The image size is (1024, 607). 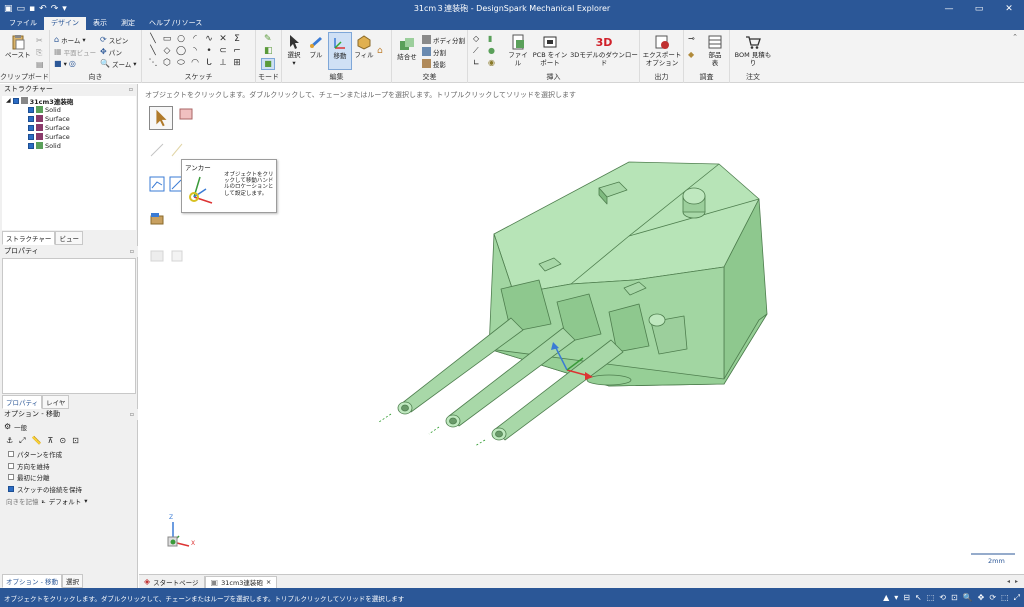 I want to click on three-point-rect-icon: ◇, so click(x=167, y=51).